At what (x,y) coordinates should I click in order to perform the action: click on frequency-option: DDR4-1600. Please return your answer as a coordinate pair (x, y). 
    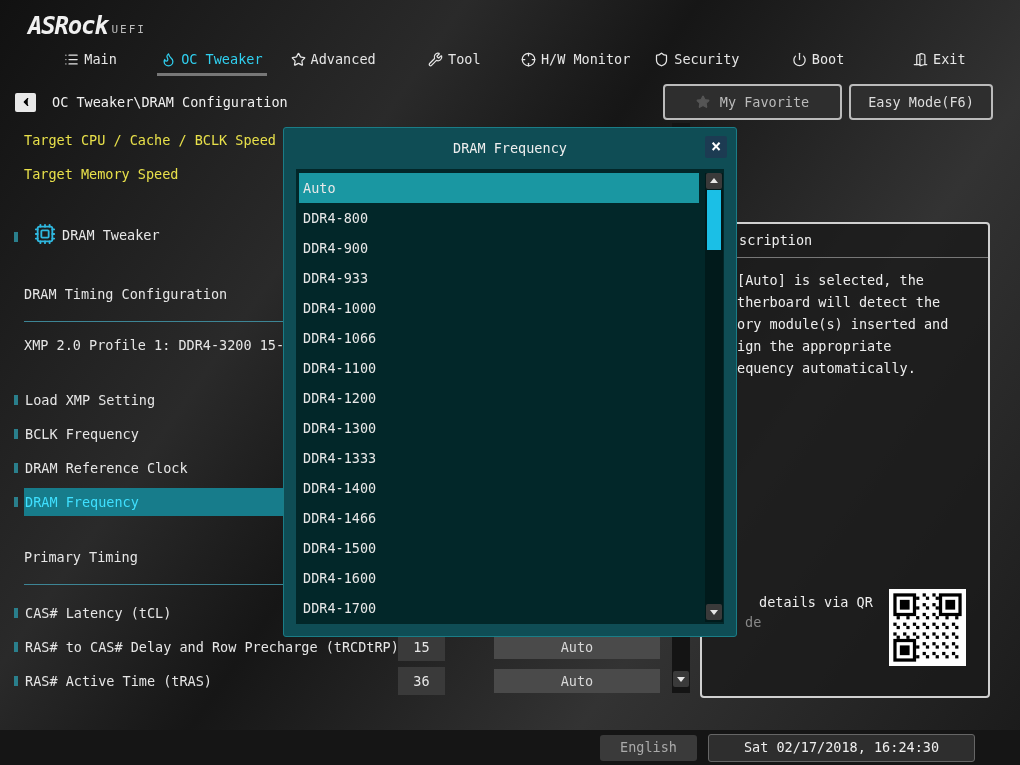
    Looking at the image, I should click on (499, 578).